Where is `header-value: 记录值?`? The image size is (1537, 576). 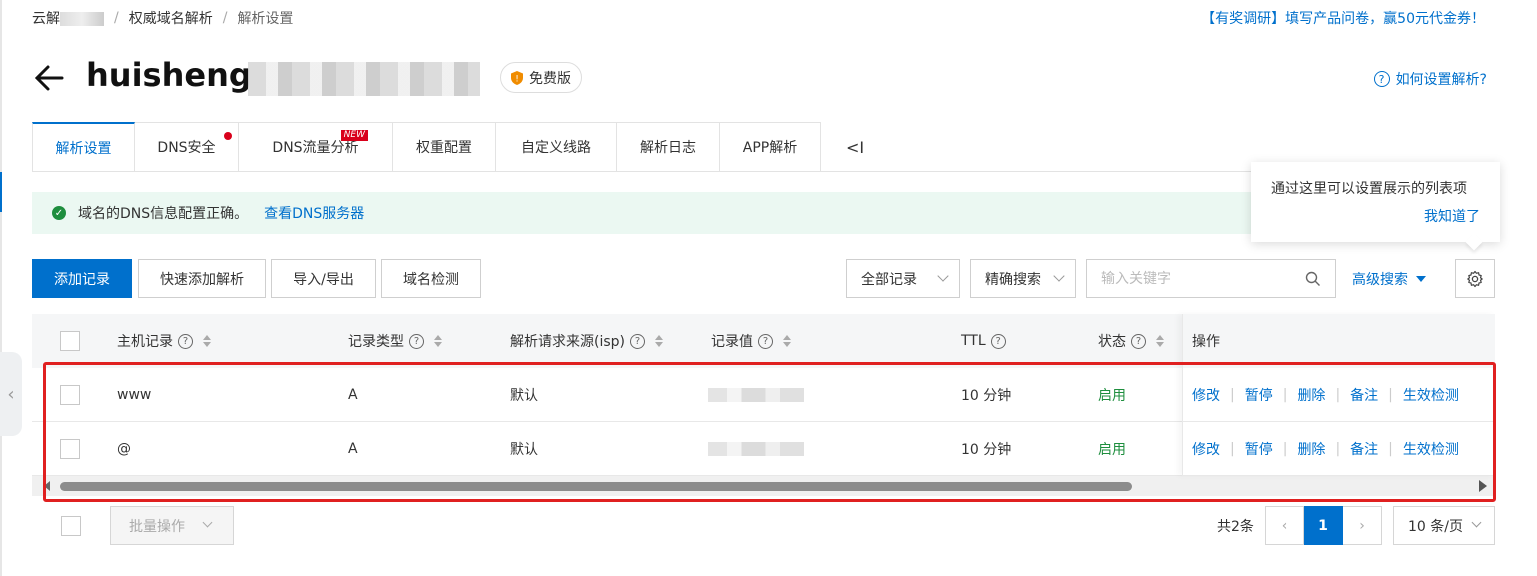 header-value: 记录值? is located at coordinates (751, 341).